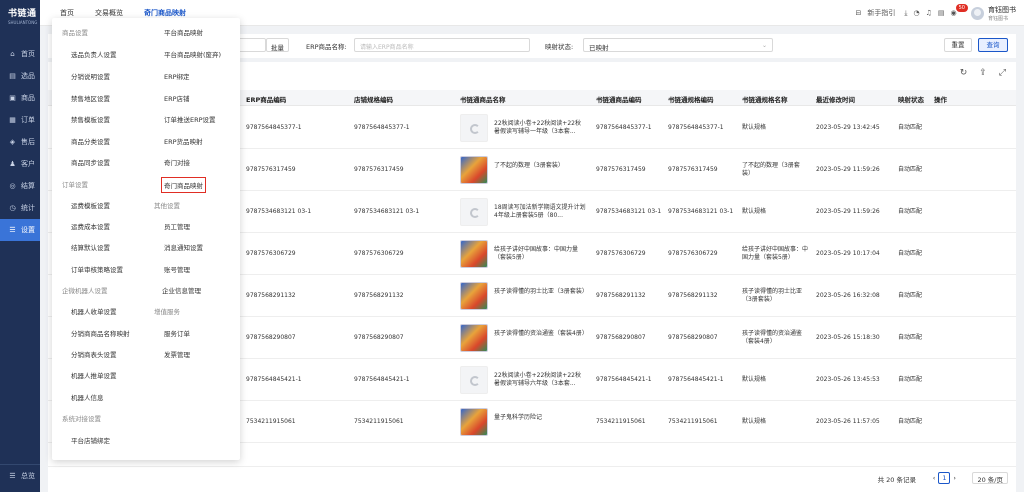  What do you see at coordinates (90, 247) in the screenshot?
I see `menu-item: 结算默认设置` at bounding box center [90, 247].